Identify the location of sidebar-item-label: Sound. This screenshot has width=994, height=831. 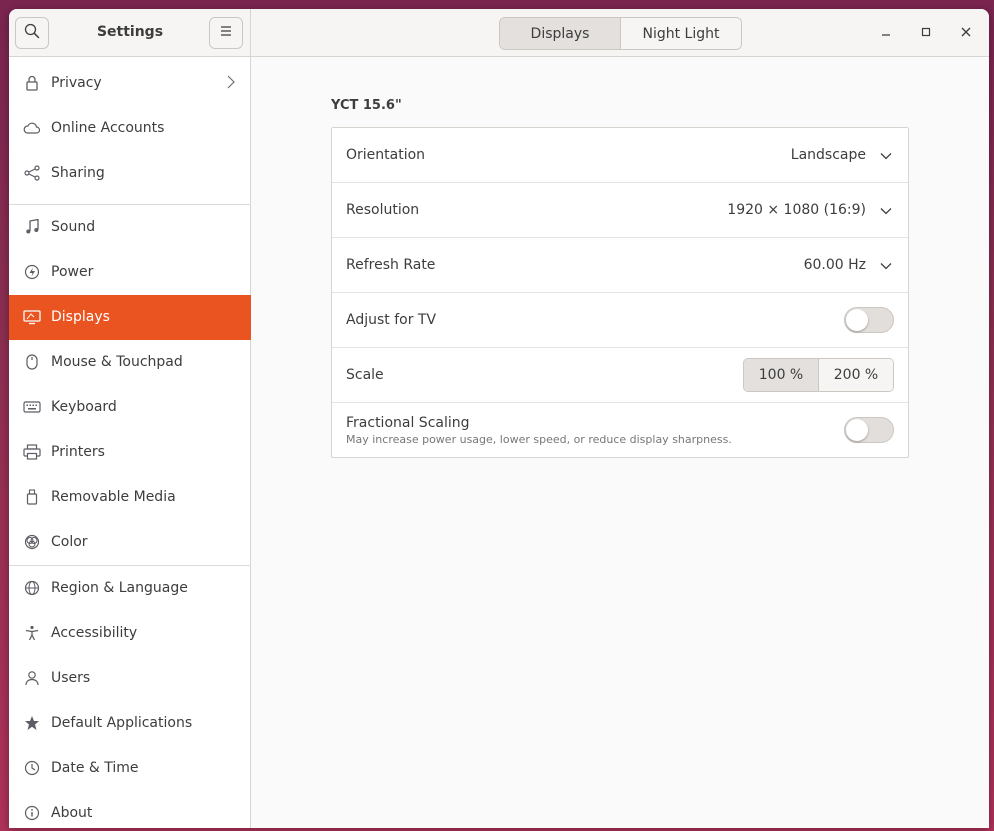
(73, 227).